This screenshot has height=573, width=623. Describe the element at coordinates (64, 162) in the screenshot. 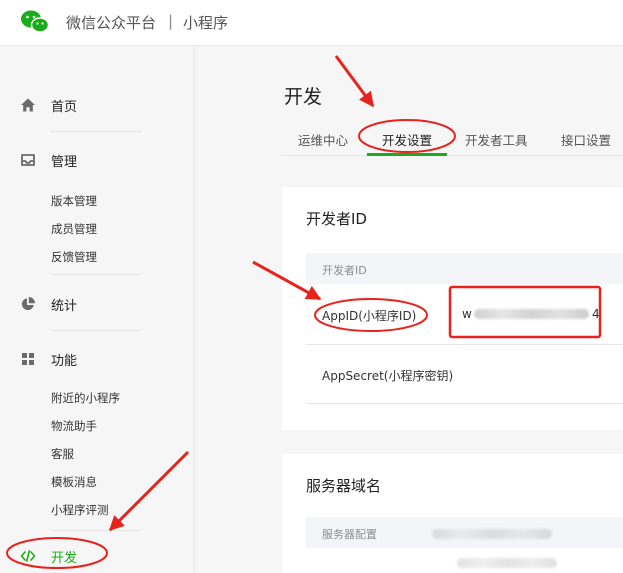

I see `sidebar-item-label: 管理` at that location.